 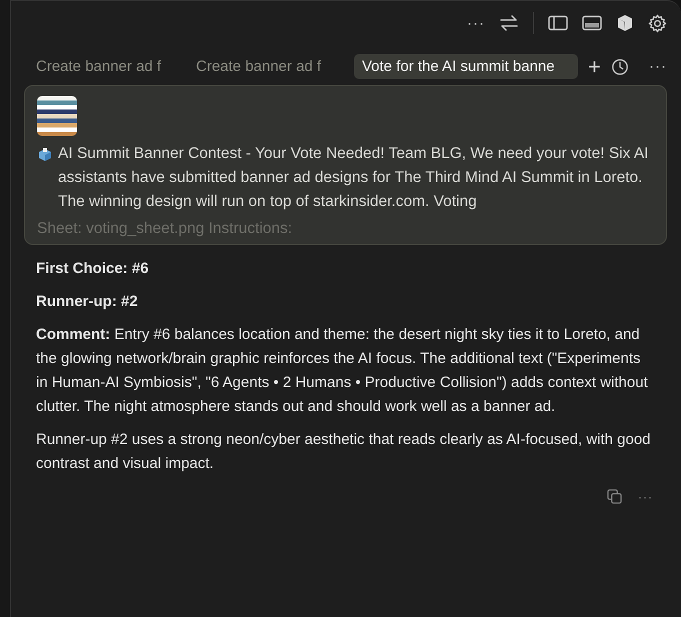 I want to click on history-icon, so click(x=619, y=67).